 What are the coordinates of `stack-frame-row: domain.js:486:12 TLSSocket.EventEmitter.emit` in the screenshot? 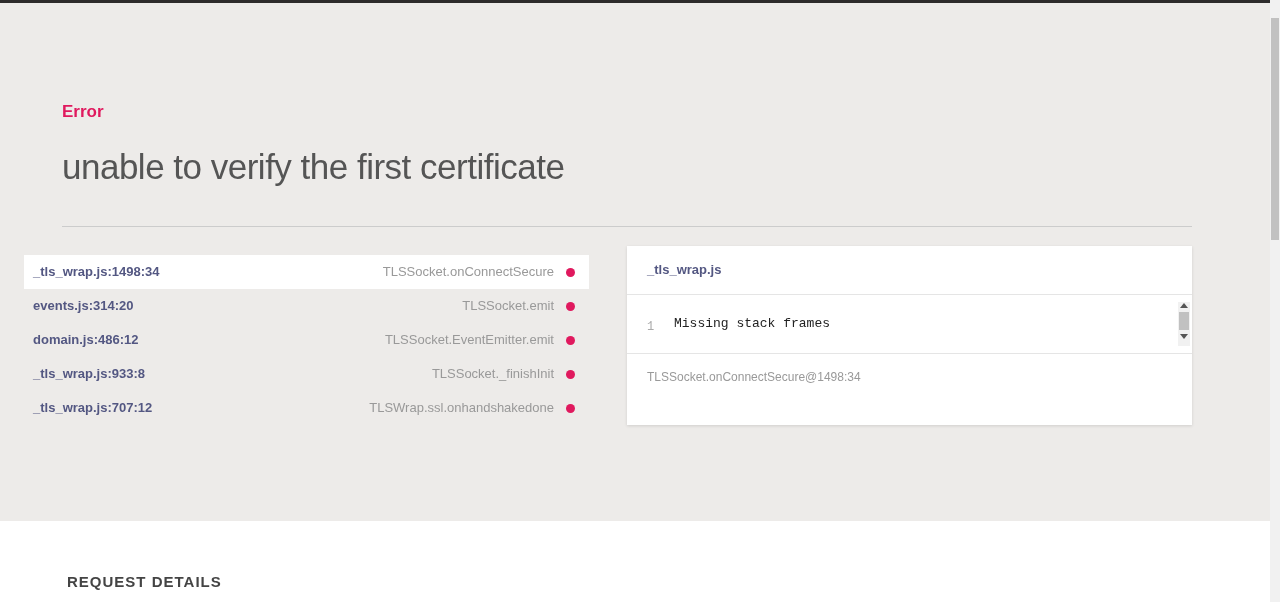 It's located at (306, 340).